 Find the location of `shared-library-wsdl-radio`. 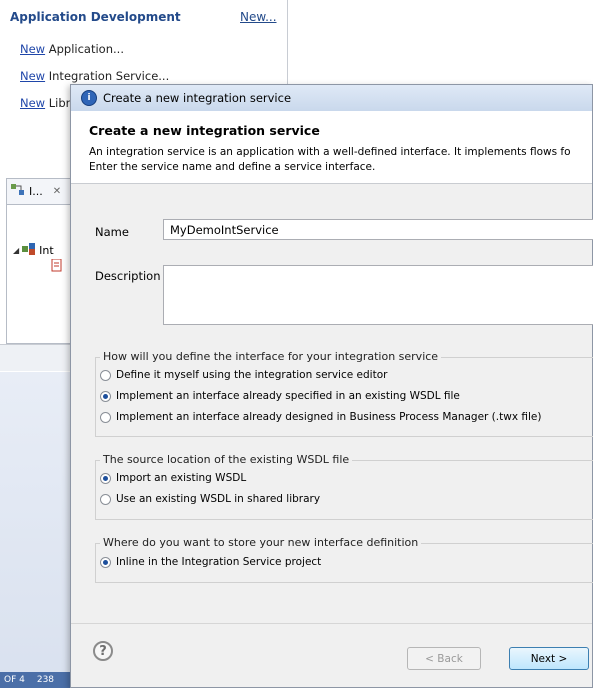

shared-library-wsdl-radio is located at coordinates (105, 499).